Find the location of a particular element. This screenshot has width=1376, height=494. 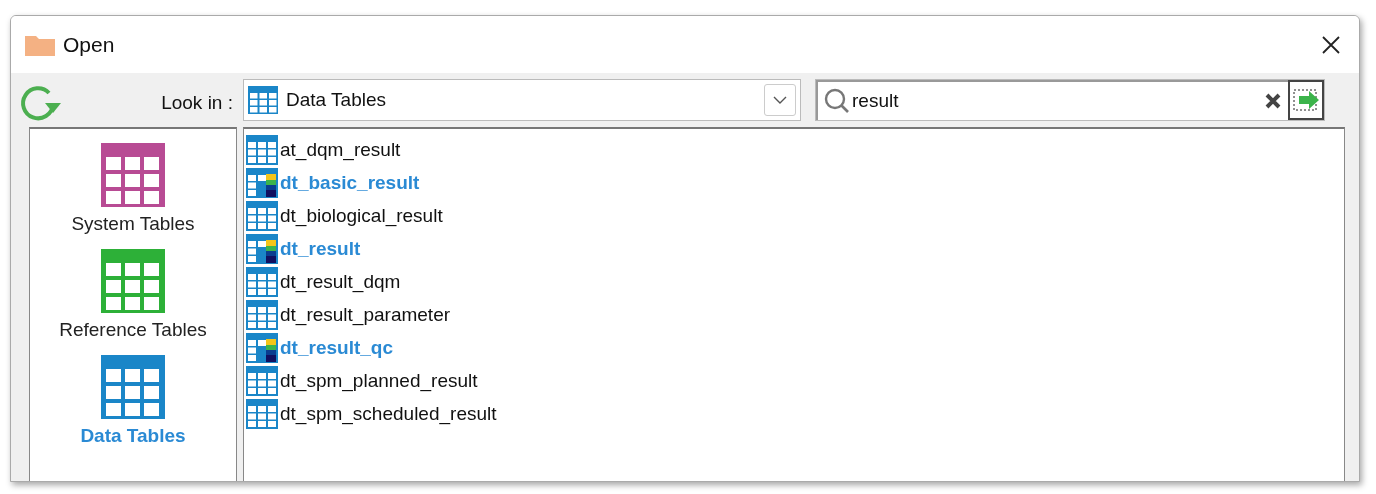

folder-icon is located at coordinates (40, 44).